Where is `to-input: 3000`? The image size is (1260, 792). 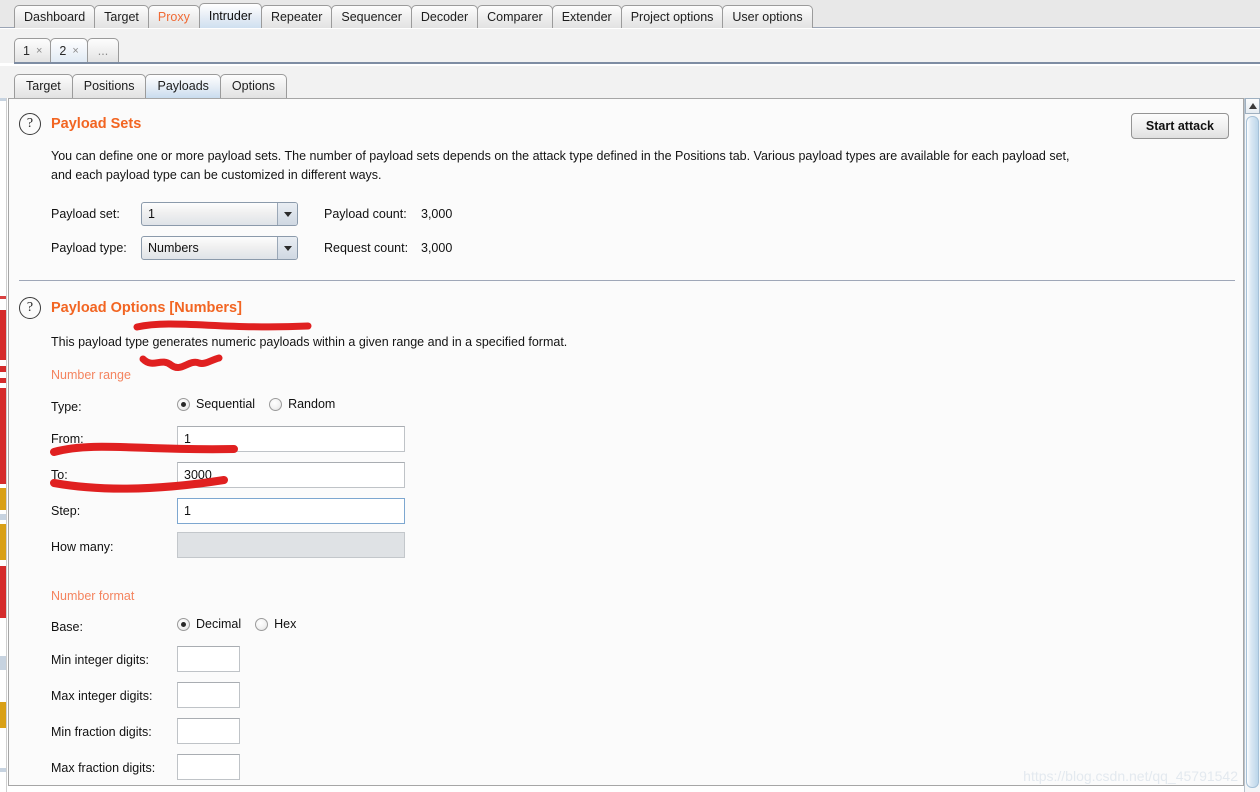 to-input: 3000 is located at coordinates (291, 475).